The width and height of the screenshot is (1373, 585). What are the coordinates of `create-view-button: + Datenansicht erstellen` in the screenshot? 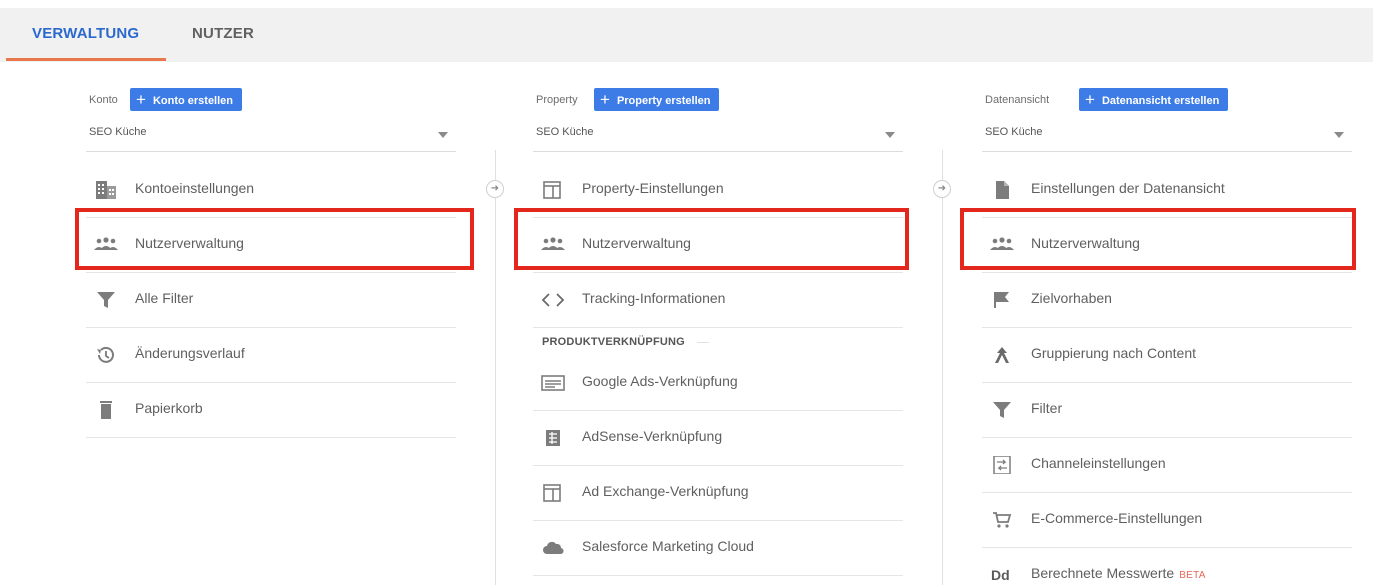 It's located at (1154, 99).